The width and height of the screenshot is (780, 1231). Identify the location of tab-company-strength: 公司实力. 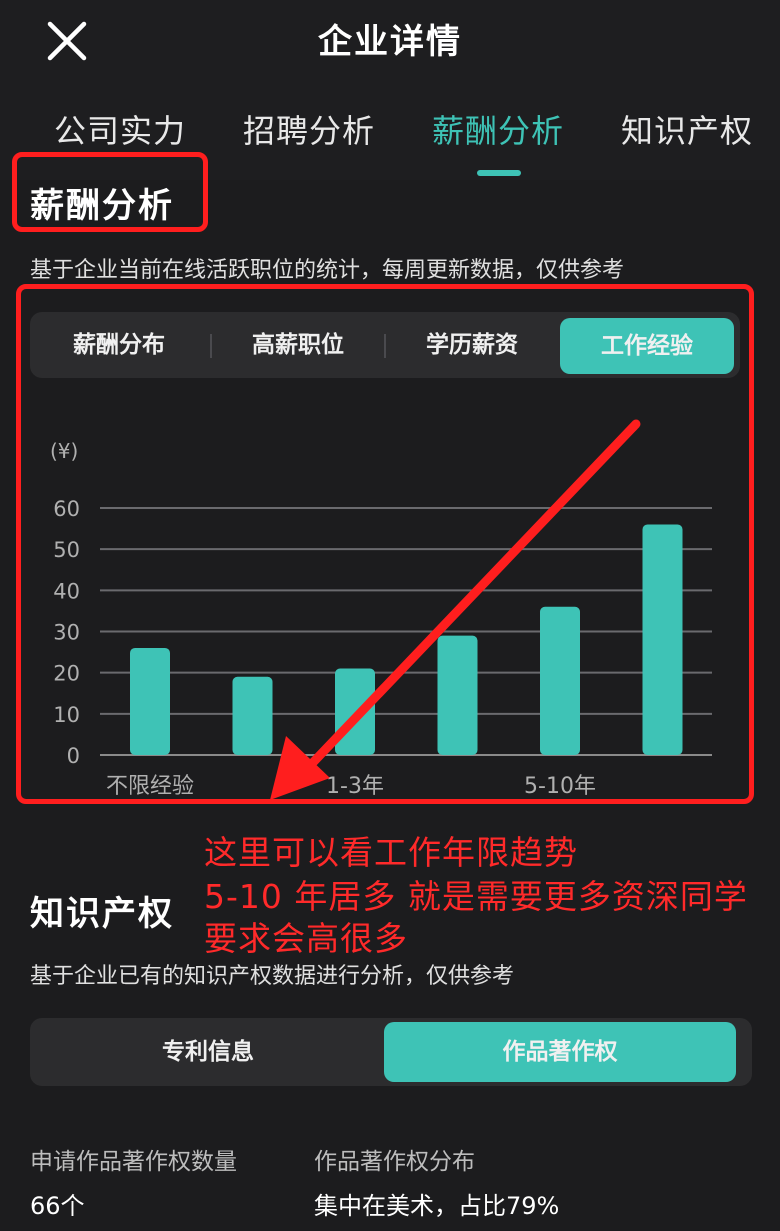
(120, 129).